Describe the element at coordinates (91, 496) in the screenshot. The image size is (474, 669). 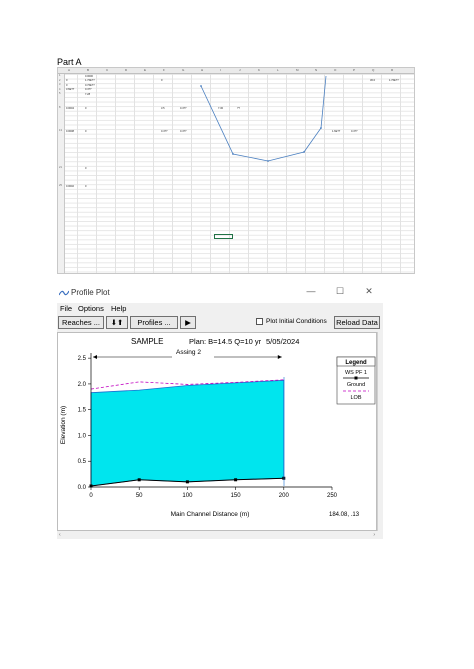
I see `x-tick-label: 0` at that location.